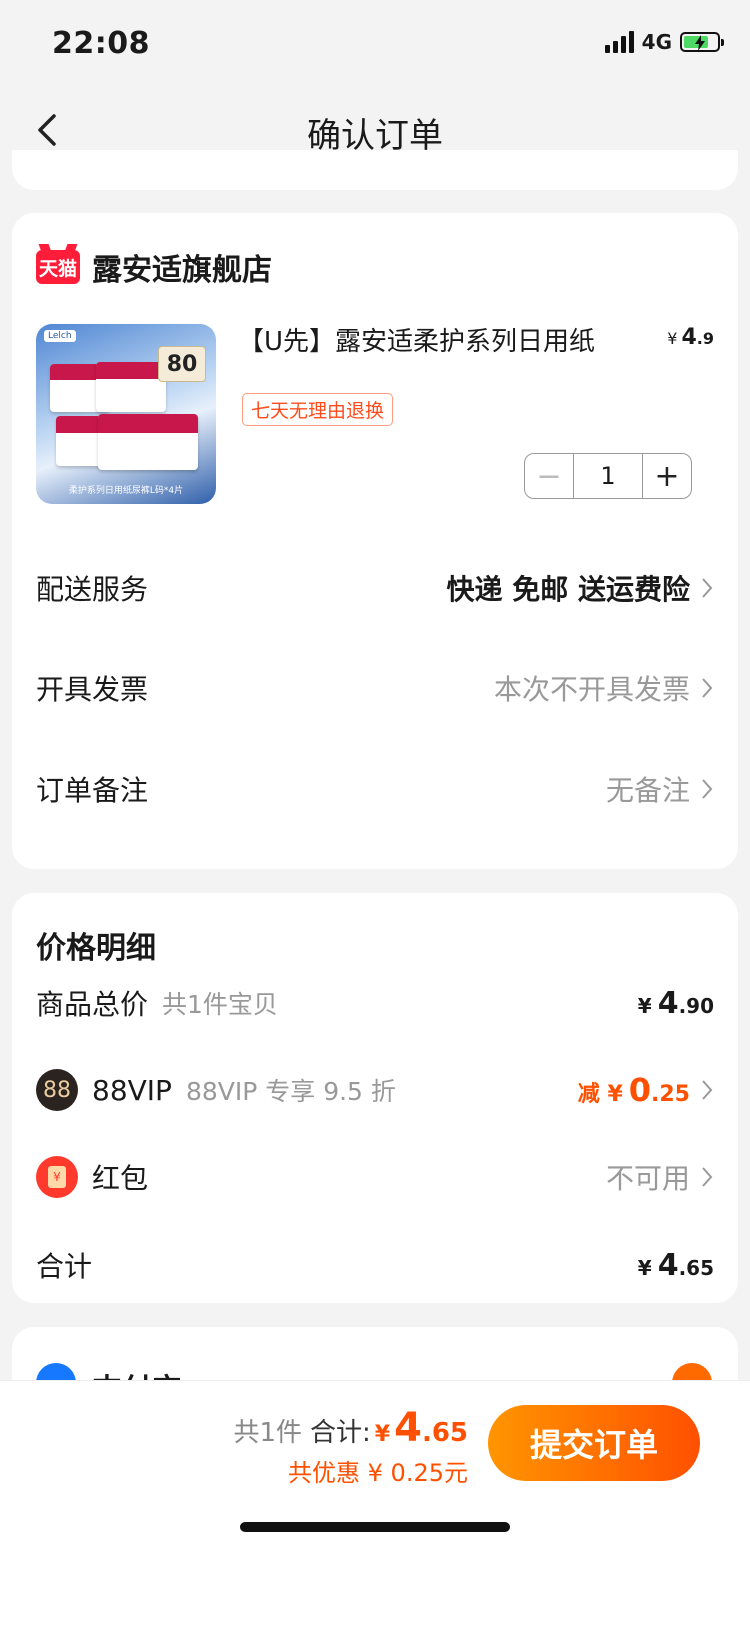  What do you see at coordinates (92, 589) in the screenshot?
I see `delivery-label: 配送服务` at bounding box center [92, 589].